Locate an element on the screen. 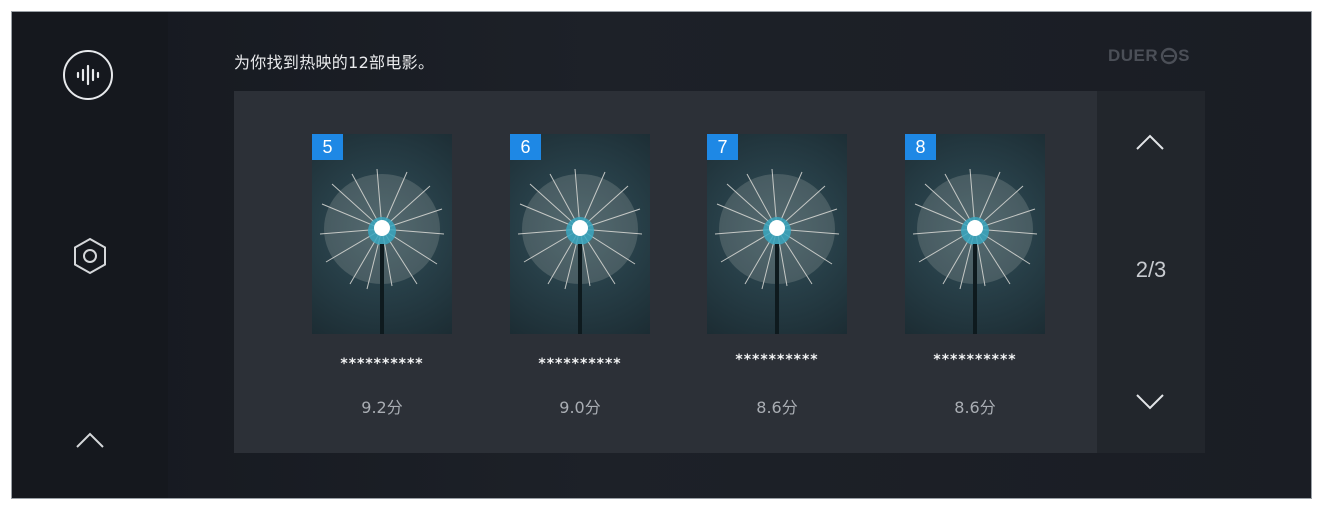 This screenshot has width=1323, height=510. dueros-logo: DUER S is located at coordinates (1149, 56).